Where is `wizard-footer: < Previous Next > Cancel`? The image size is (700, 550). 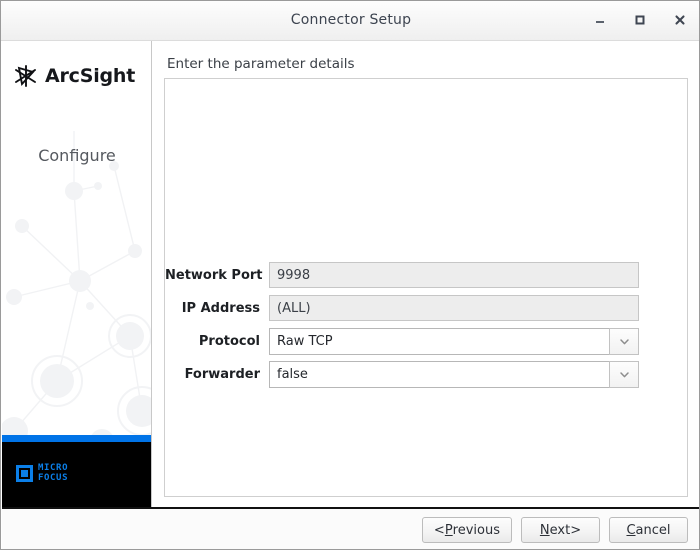
wizard-footer: < Previous Next > Cancel is located at coordinates (350, 528).